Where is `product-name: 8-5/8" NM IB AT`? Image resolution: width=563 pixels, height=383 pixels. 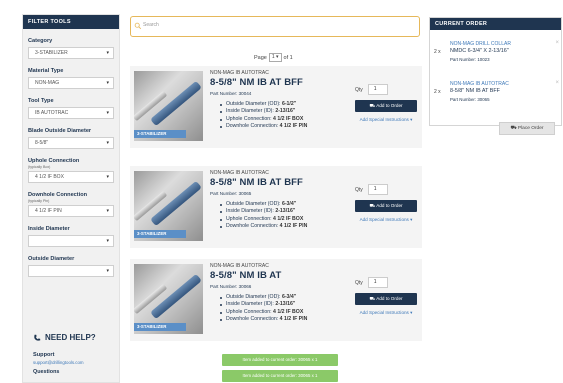
product-name: 8-5/8" NM IB AT is located at coordinates (277, 275).